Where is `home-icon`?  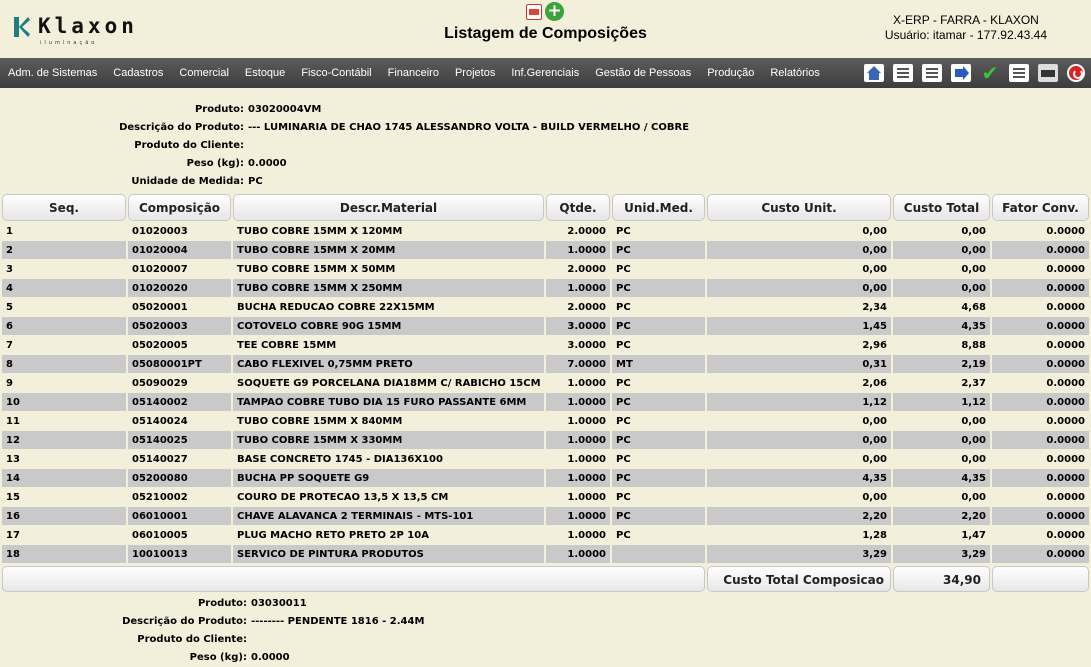 home-icon is located at coordinates (874, 73).